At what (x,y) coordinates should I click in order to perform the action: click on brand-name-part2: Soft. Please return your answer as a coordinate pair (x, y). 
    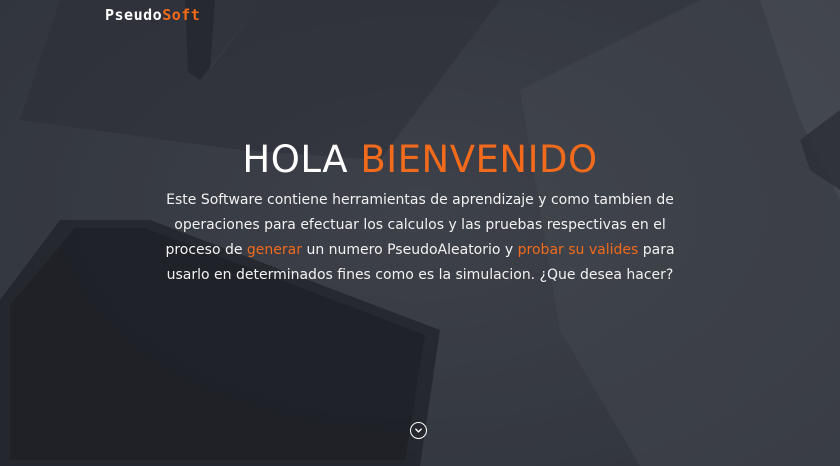
    Looking at the image, I should click on (181, 15).